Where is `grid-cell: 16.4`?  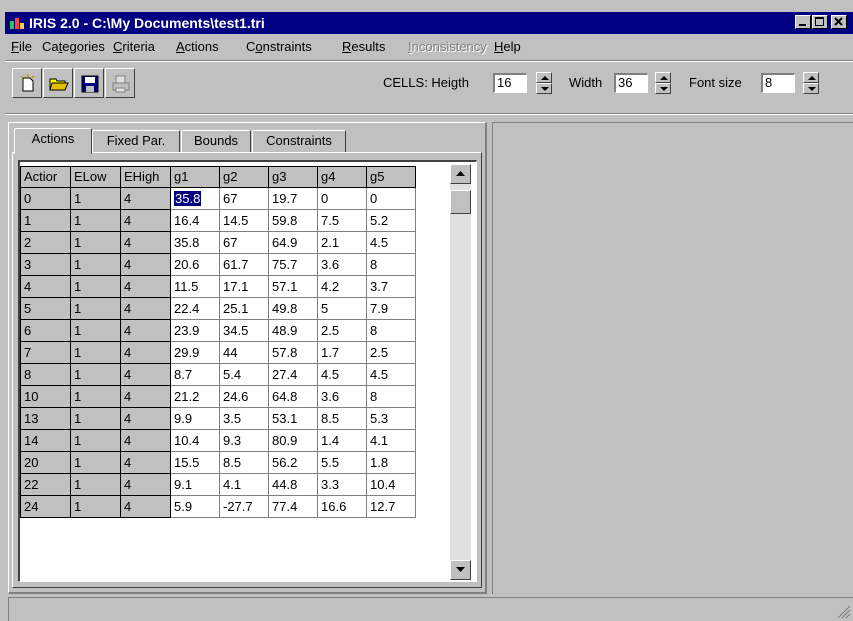
grid-cell: 16.4 is located at coordinates (195, 220).